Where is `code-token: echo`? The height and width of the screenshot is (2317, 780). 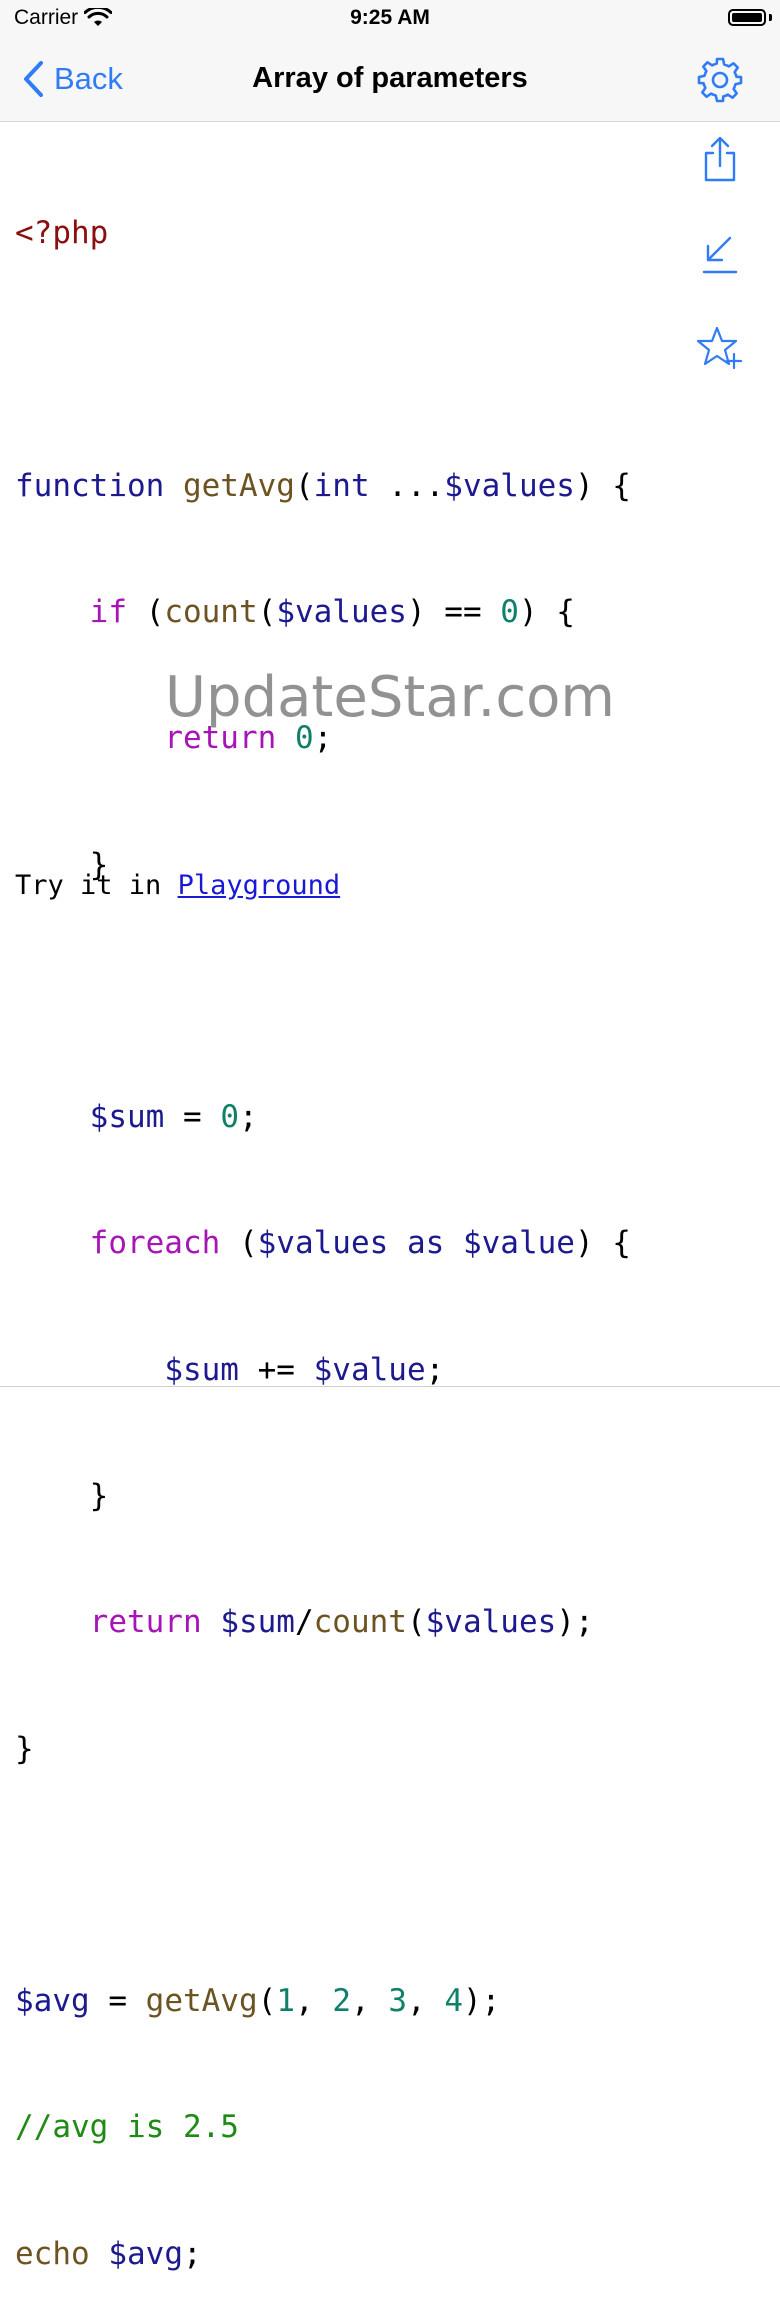 code-token: echo is located at coordinates (52, 2253).